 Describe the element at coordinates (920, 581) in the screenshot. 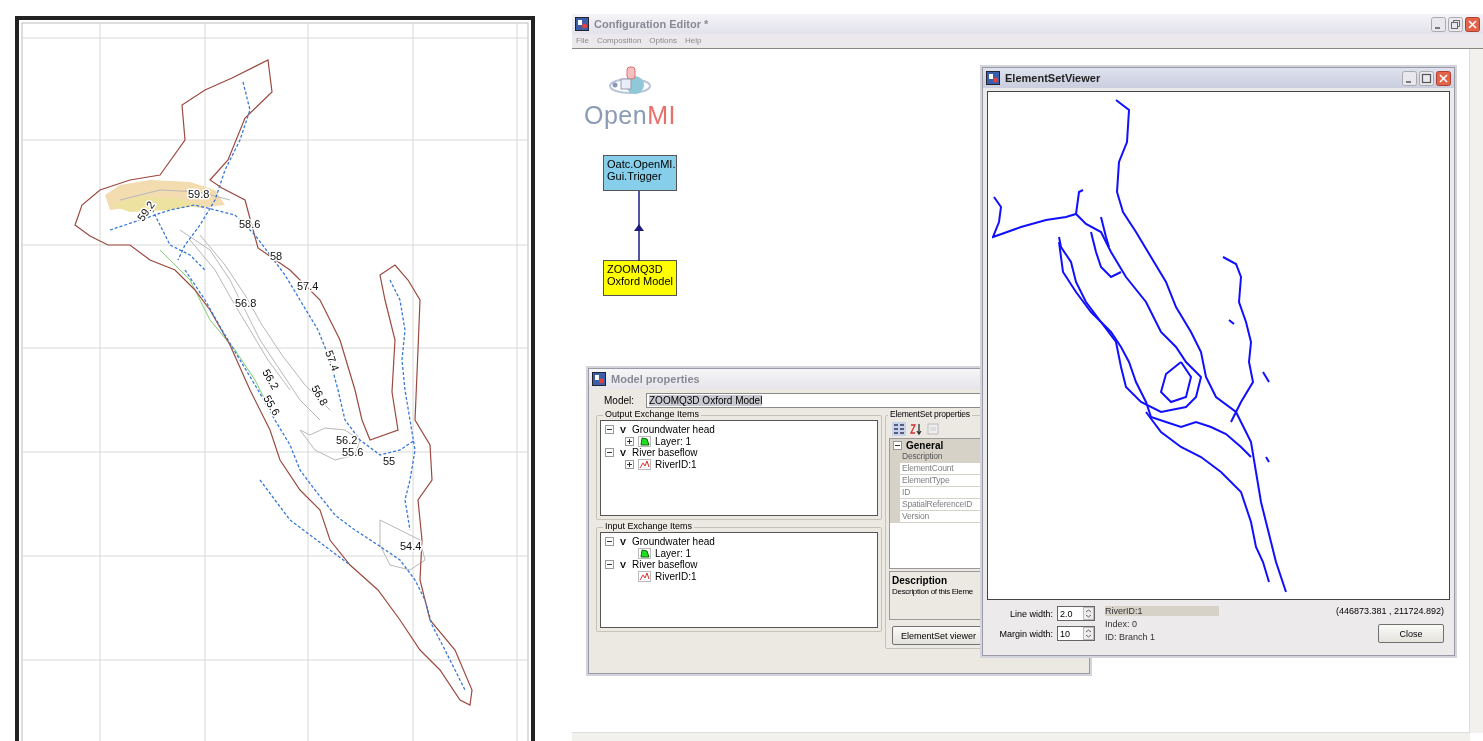

I see `description-title: Description` at that location.